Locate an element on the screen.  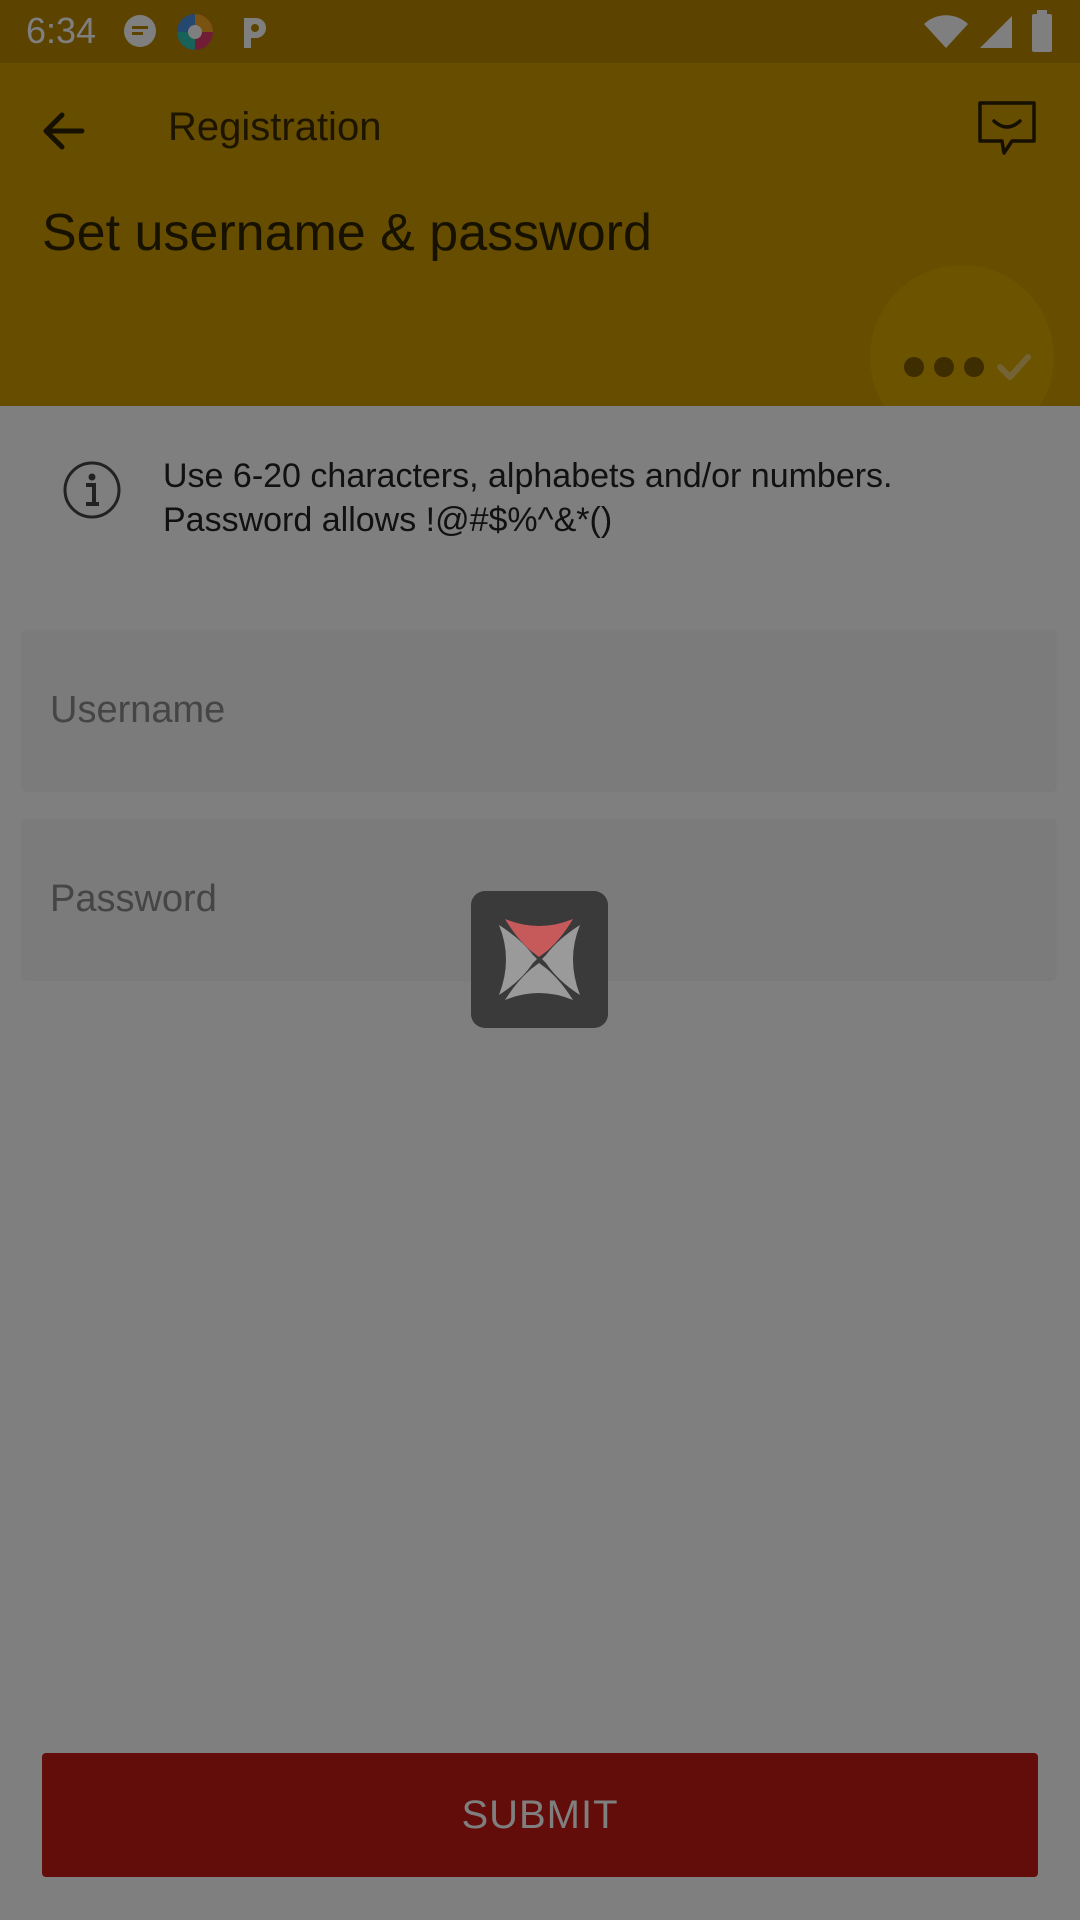
loading-spinner is located at coordinates (539, 959).